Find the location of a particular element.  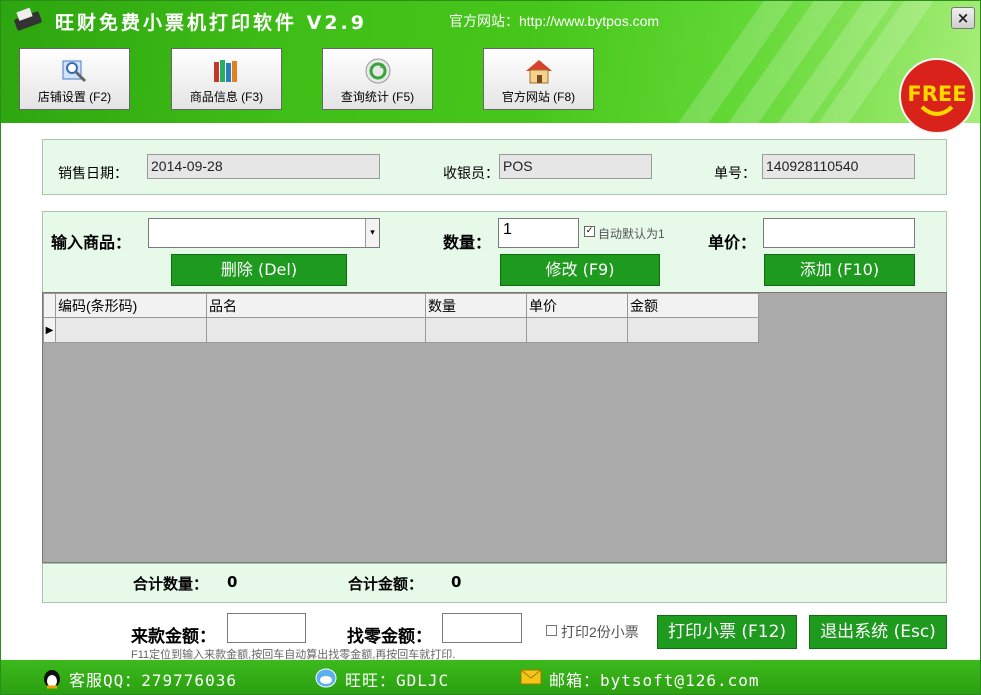

mail-icon is located at coordinates (531, 677).